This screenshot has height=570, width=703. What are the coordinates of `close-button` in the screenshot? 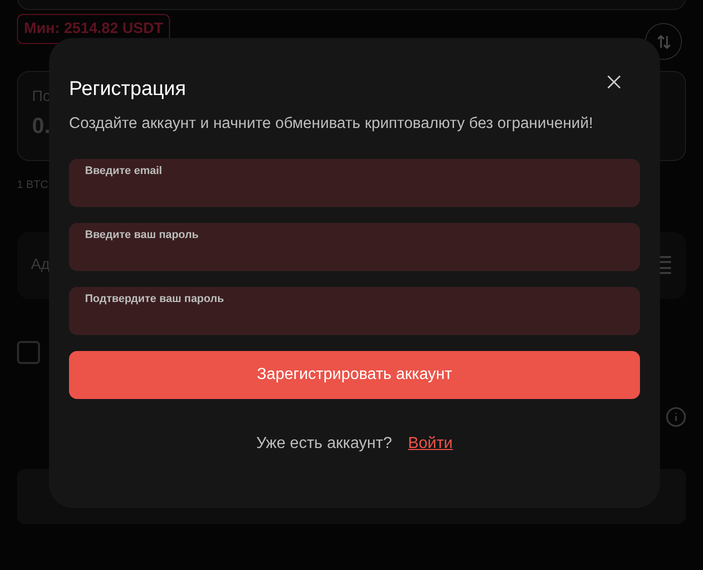 It's located at (614, 82).